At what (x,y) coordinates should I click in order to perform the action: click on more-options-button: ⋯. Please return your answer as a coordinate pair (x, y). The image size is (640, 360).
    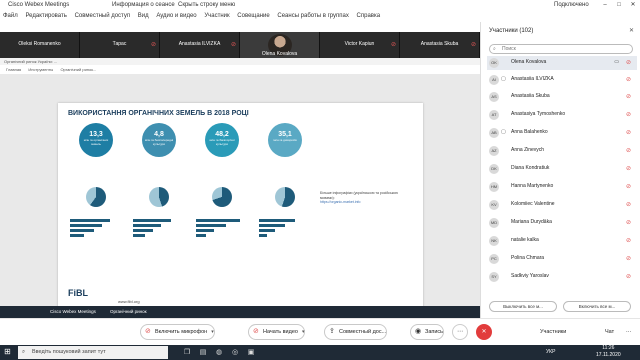
    Looking at the image, I should click on (460, 332).